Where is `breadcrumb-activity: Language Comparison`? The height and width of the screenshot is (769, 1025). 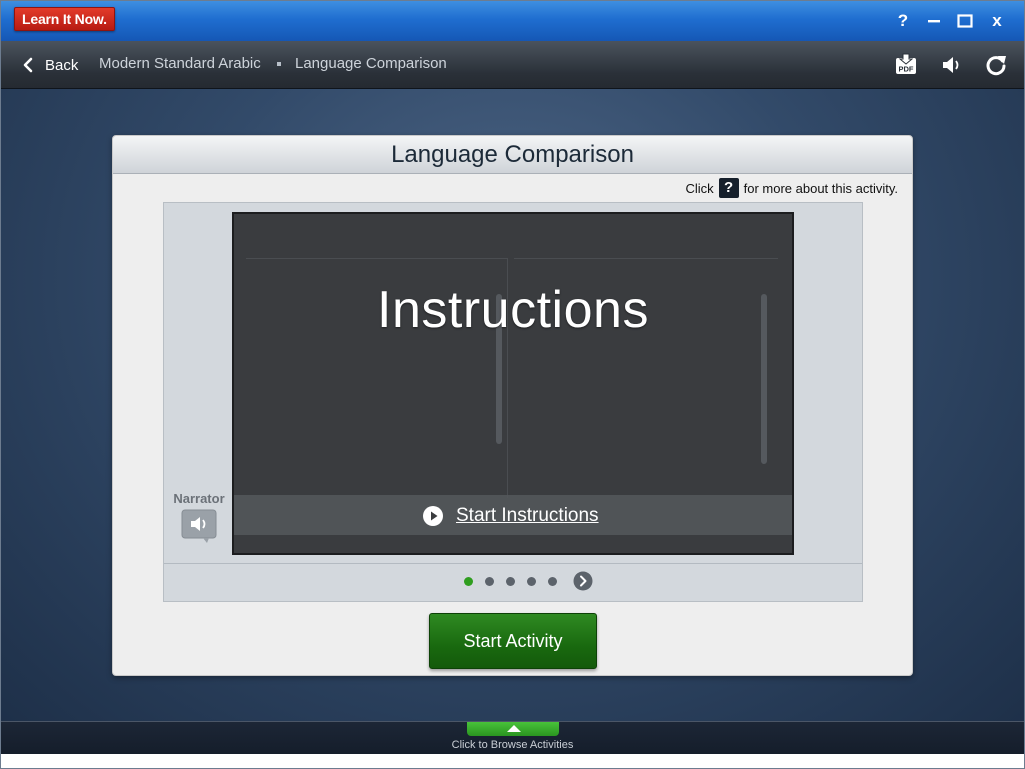 breadcrumb-activity: Language Comparison is located at coordinates (371, 63).